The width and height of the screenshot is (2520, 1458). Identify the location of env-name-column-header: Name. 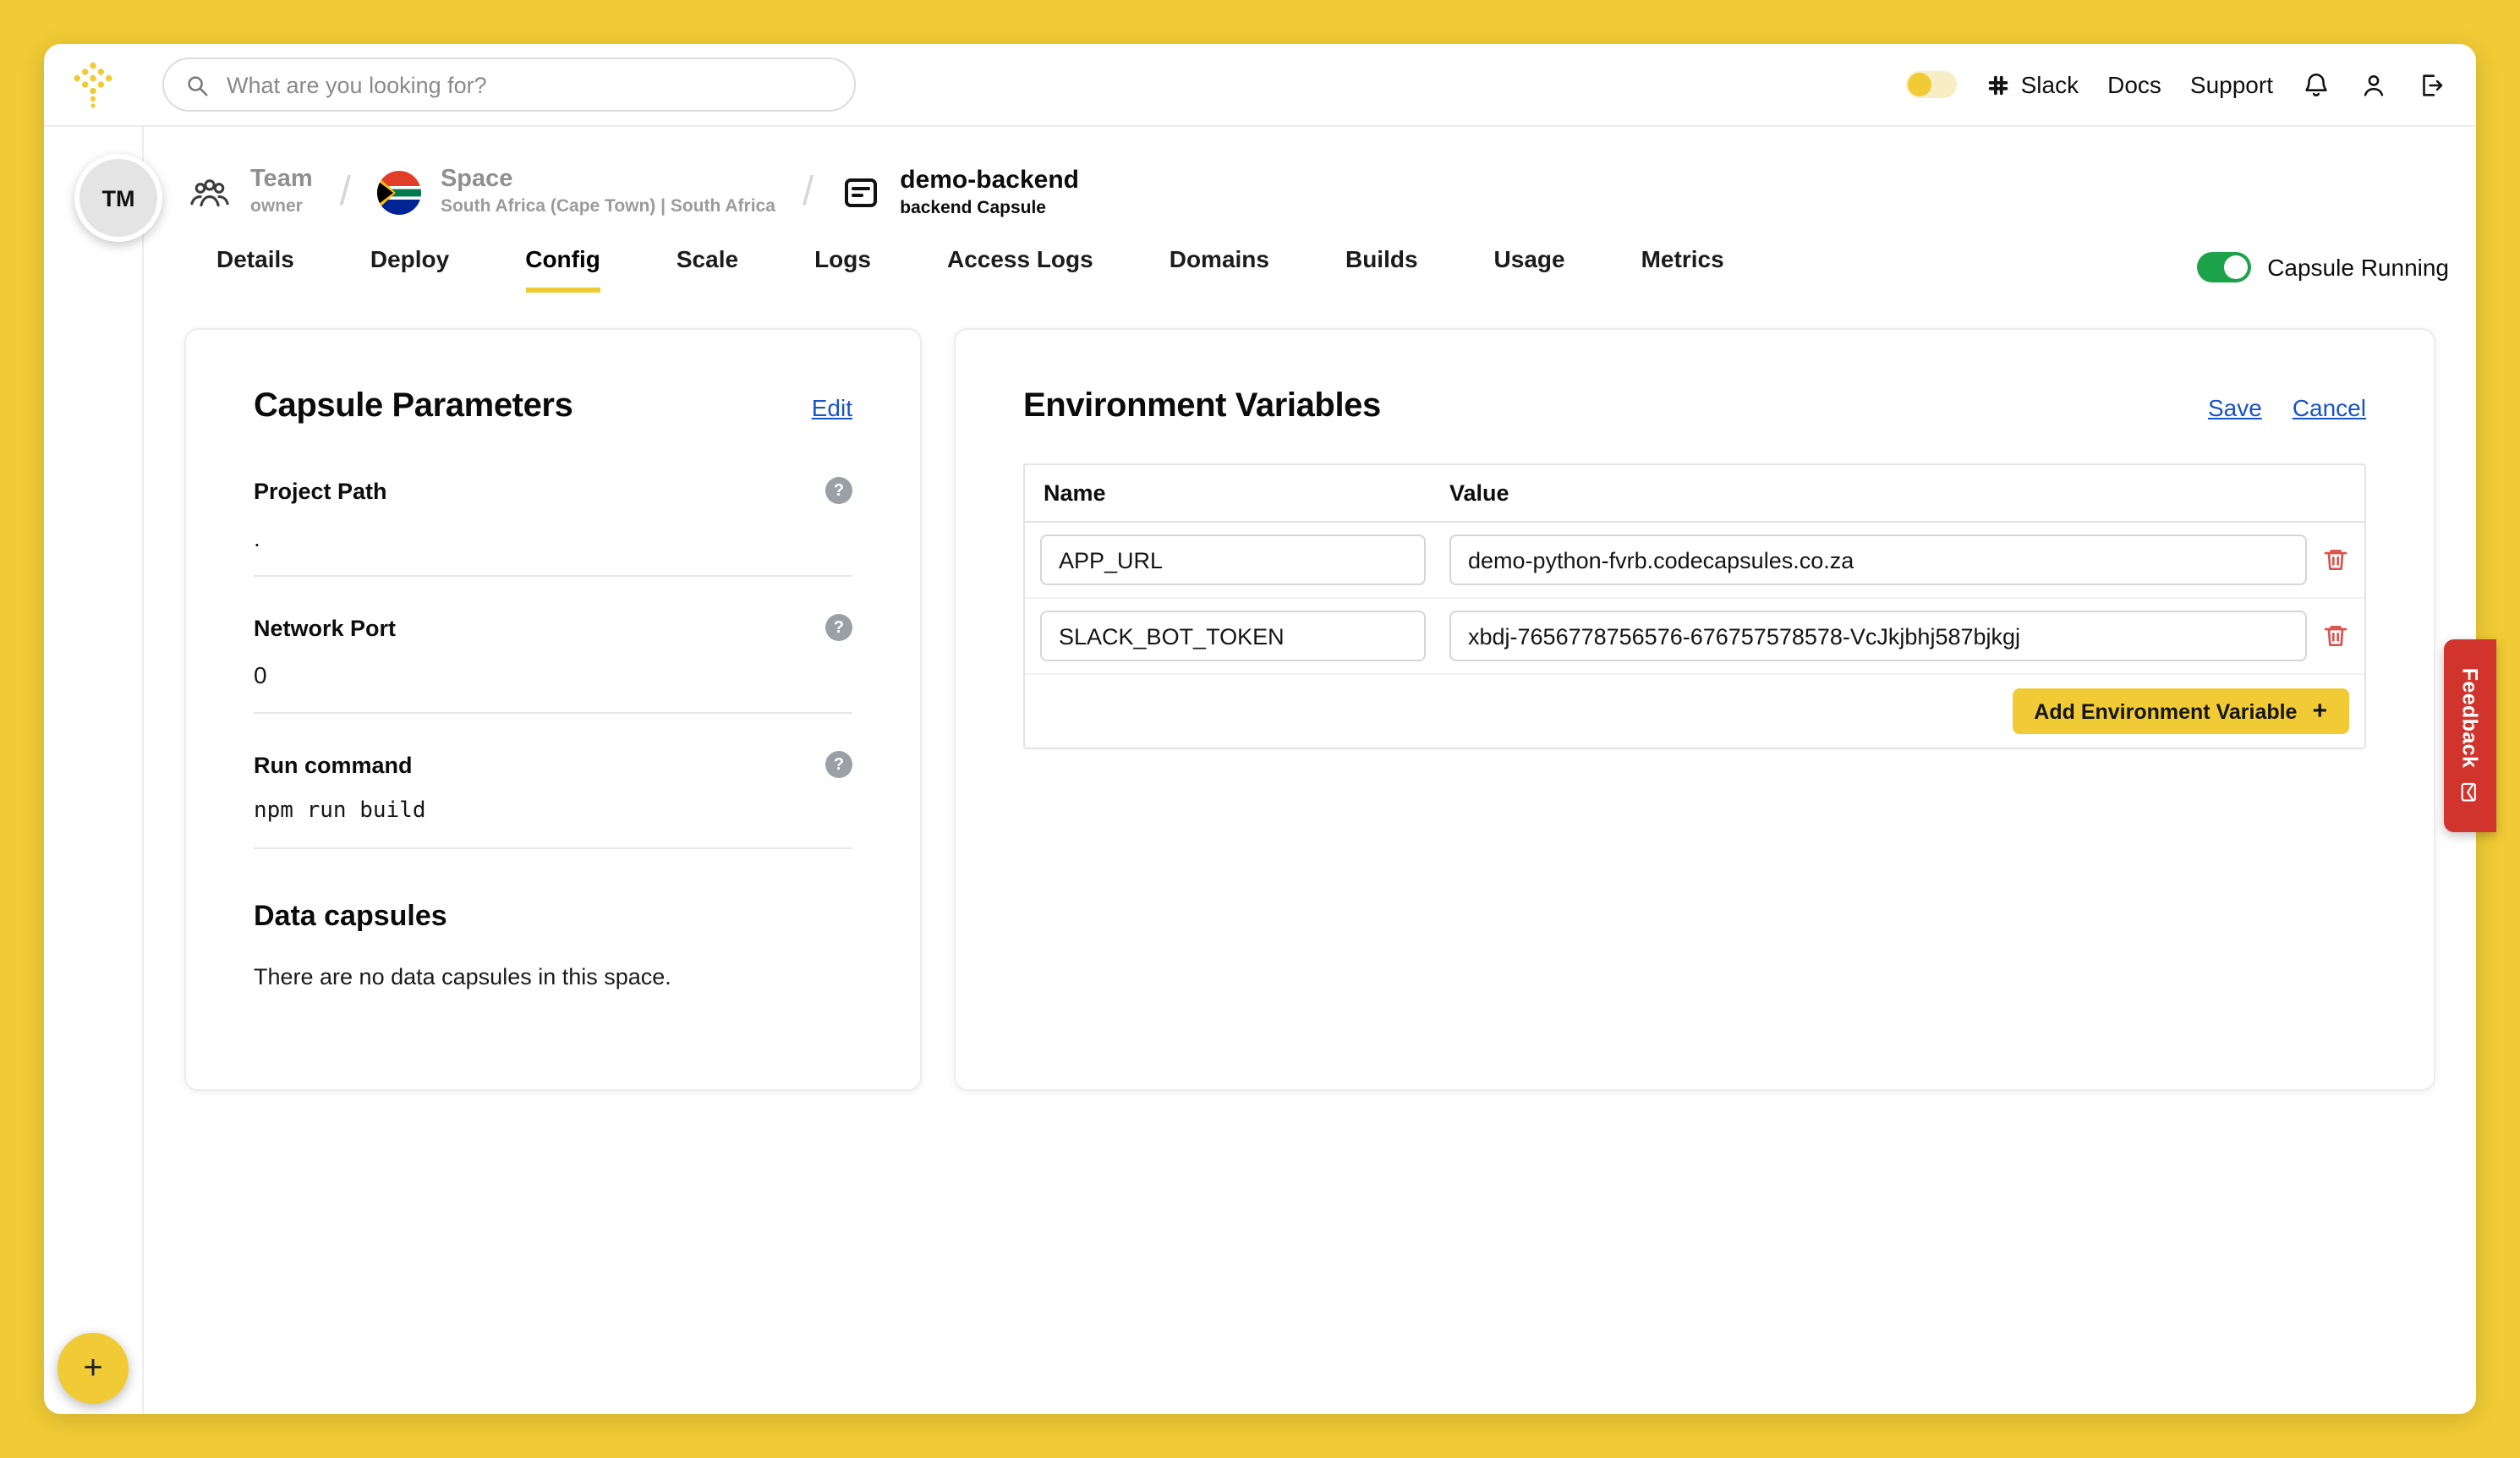
(1075, 493).